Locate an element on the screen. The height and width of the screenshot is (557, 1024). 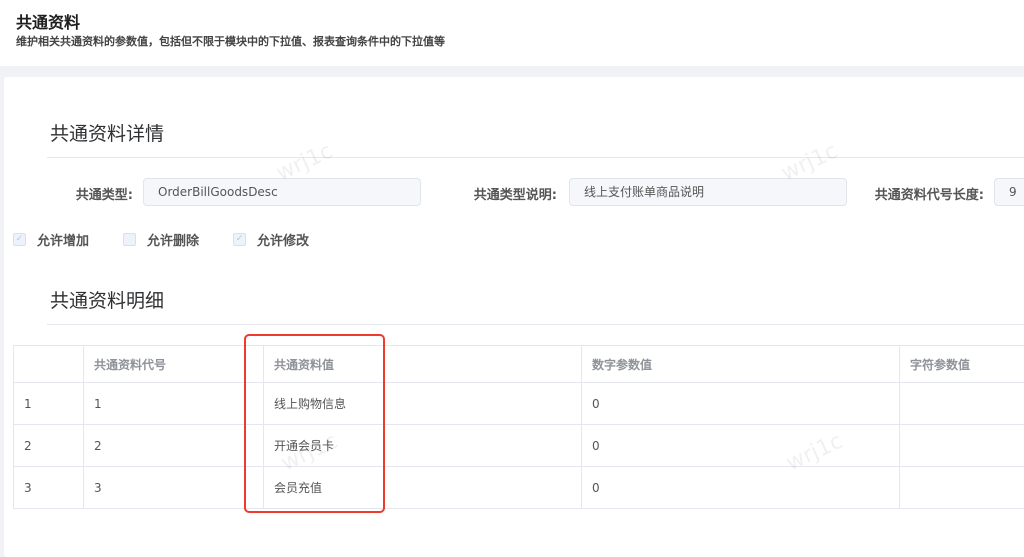
checkbox-unchecked-icon is located at coordinates (129, 239).